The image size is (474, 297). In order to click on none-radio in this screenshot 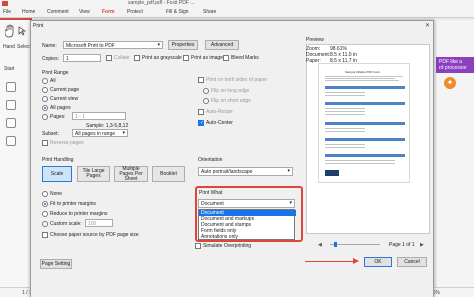, I will do `click(45, 194)`.